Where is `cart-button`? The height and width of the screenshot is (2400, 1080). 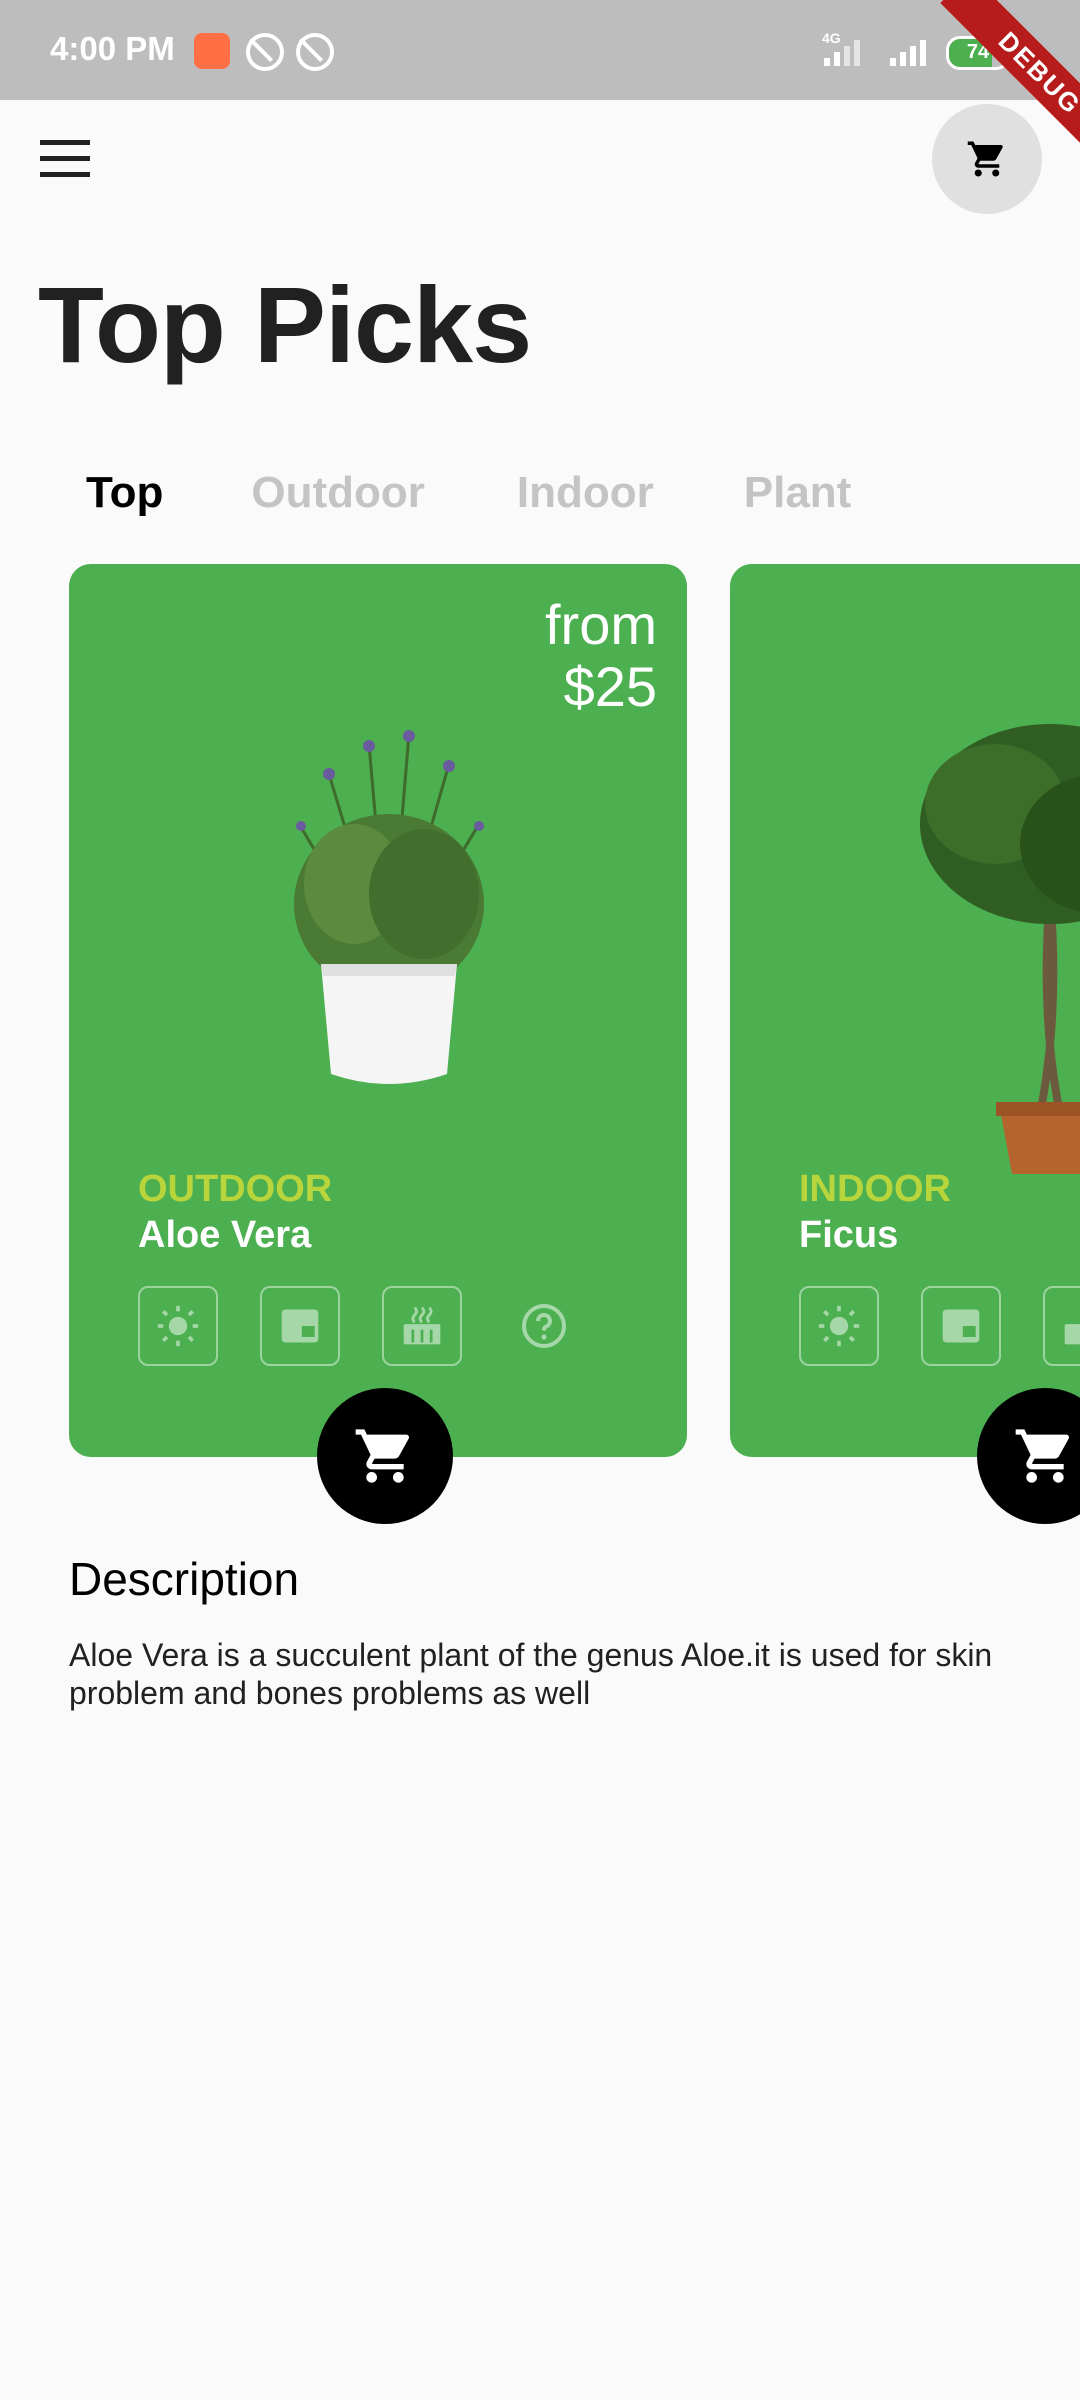
cart-button is located at coordinates (987, 159).